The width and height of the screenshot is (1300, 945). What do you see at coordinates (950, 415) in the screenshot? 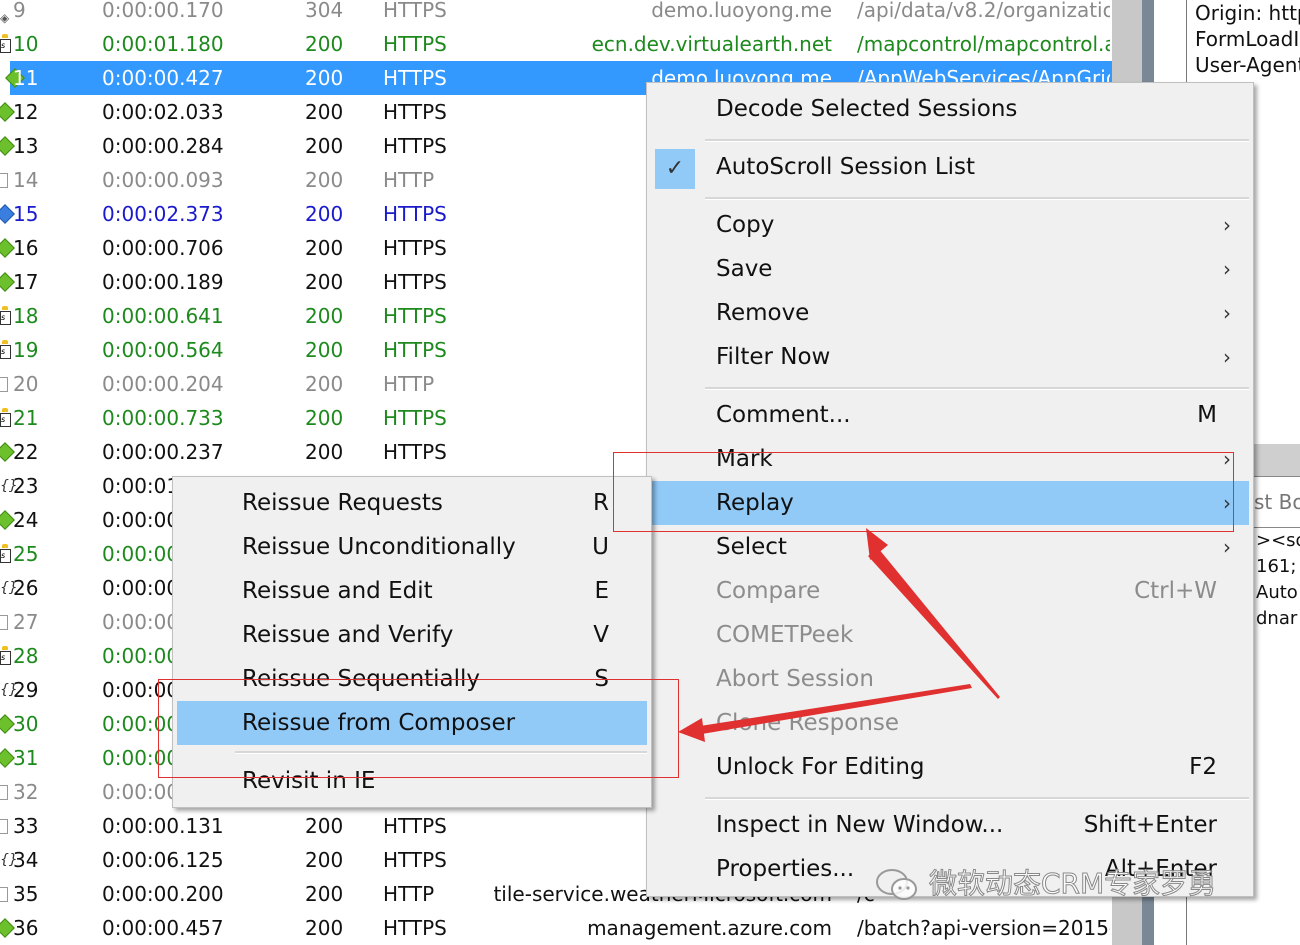
I see `menu-item-comment: Comment... M` at bounding box center [950, 415].